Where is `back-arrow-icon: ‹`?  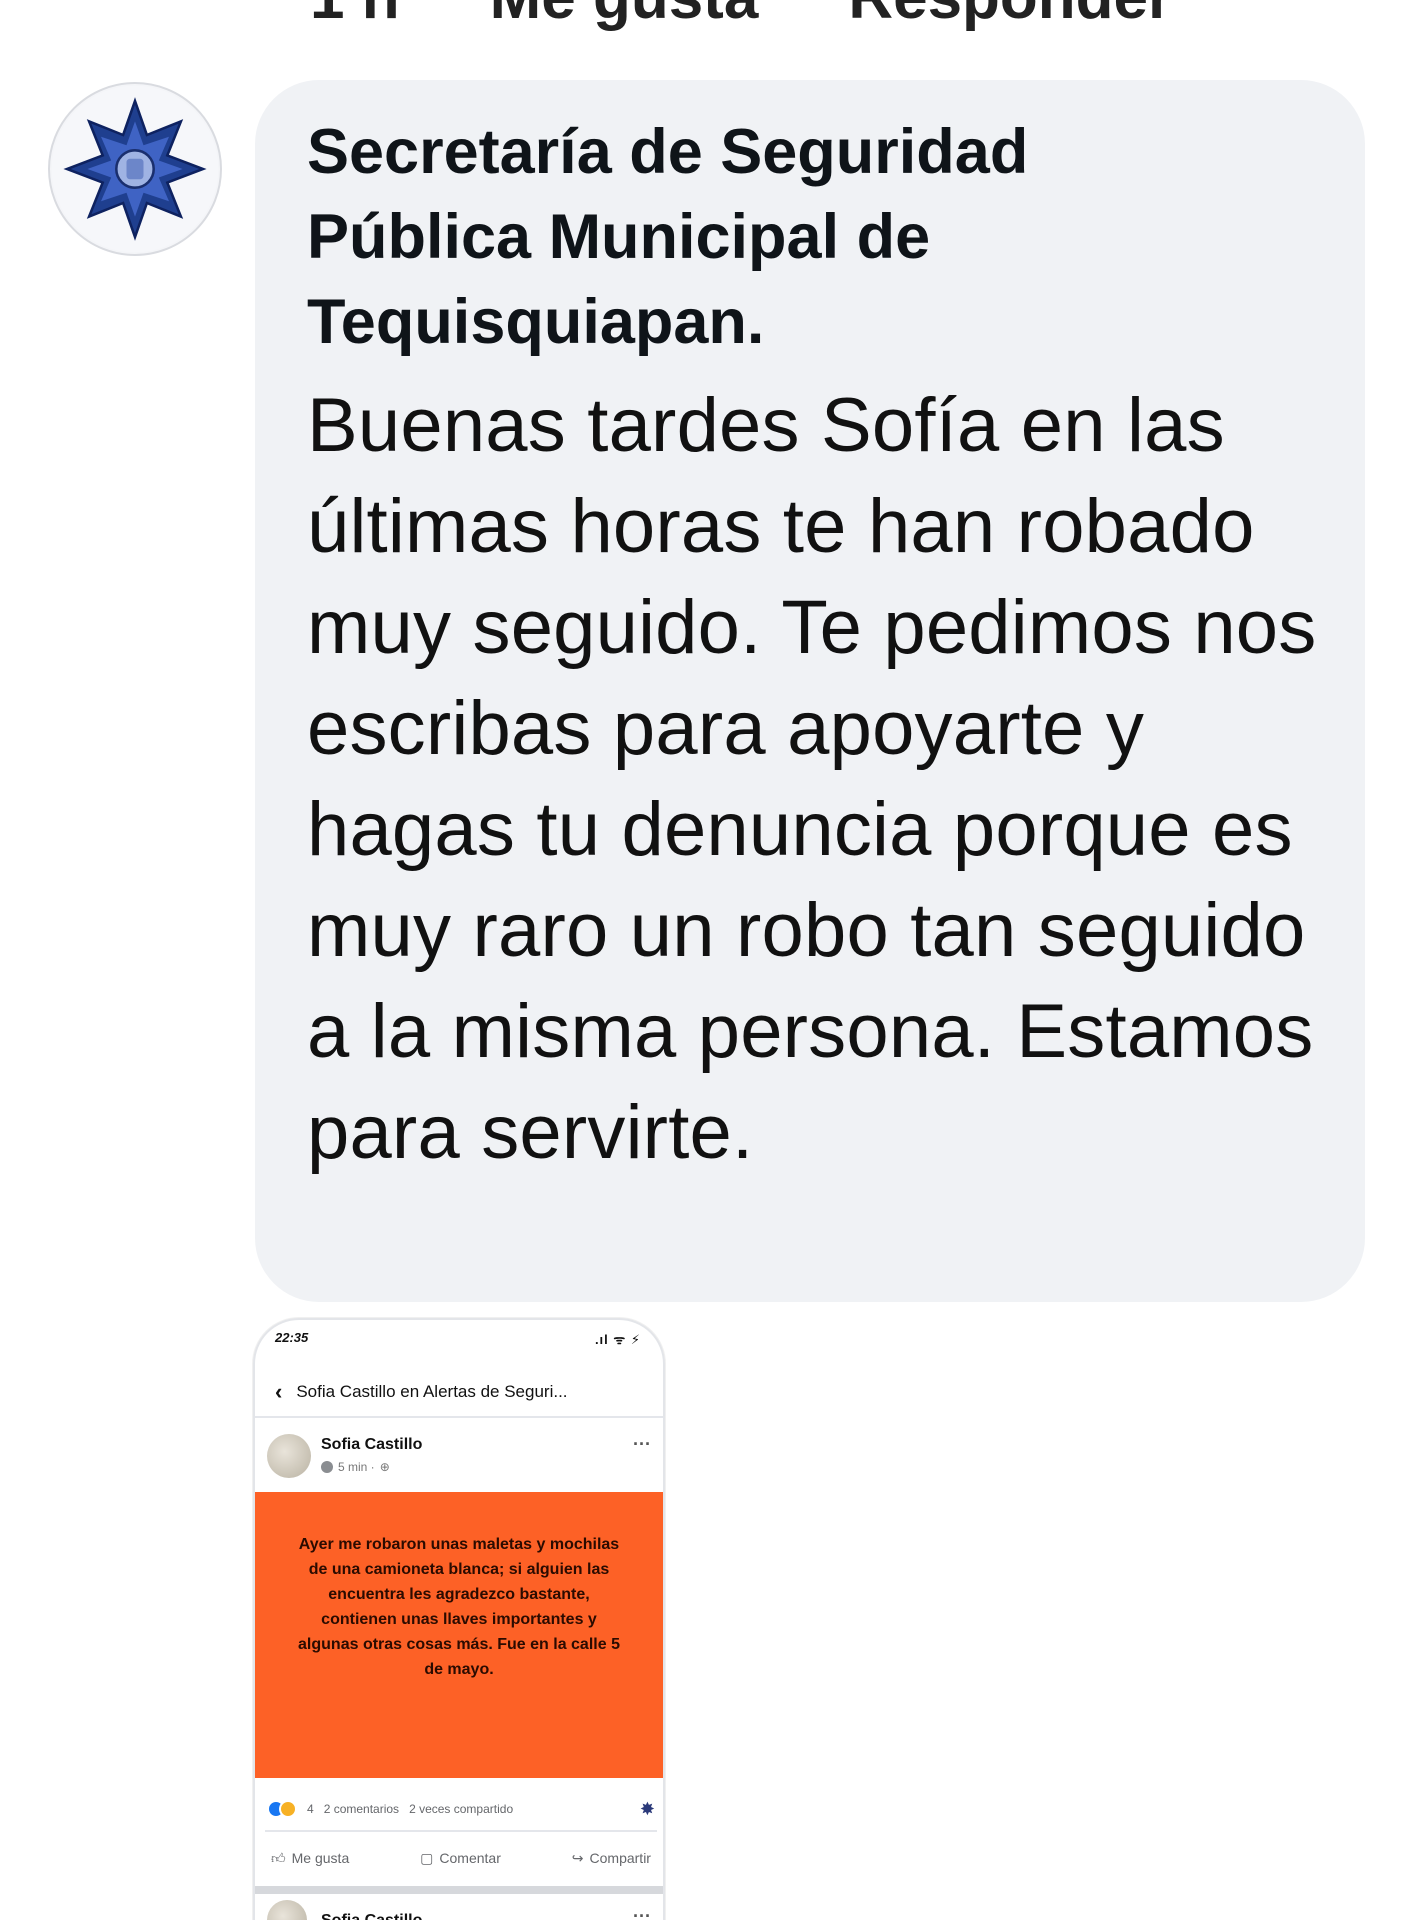 back-arrow-icon: ‹ is located at coordinates (279, 1391).